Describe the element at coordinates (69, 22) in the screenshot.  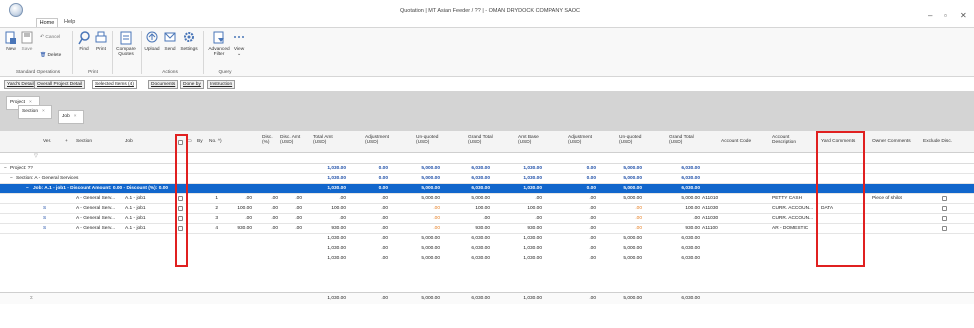
I see `tab-help: Help` at that location.